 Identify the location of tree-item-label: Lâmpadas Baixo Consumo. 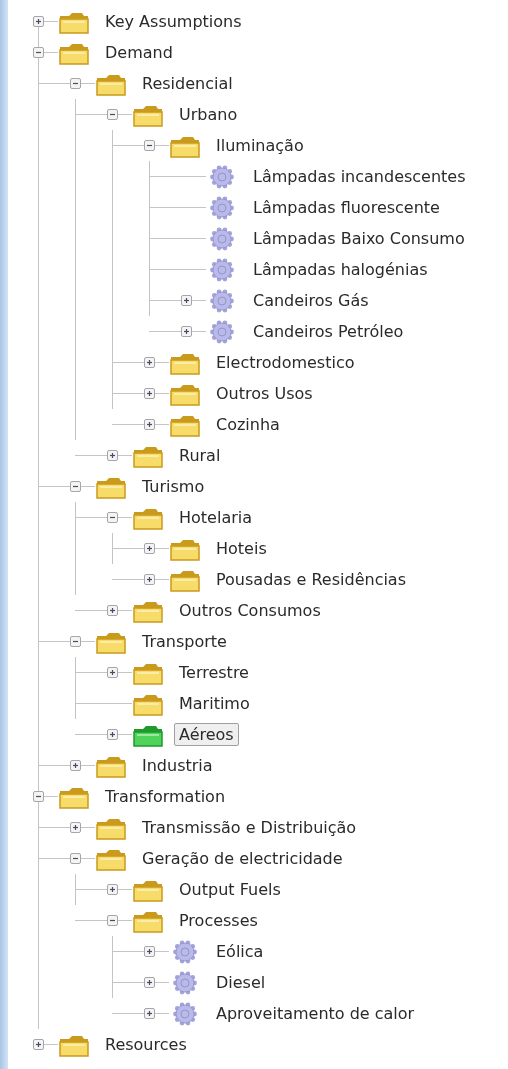
(359, 238).